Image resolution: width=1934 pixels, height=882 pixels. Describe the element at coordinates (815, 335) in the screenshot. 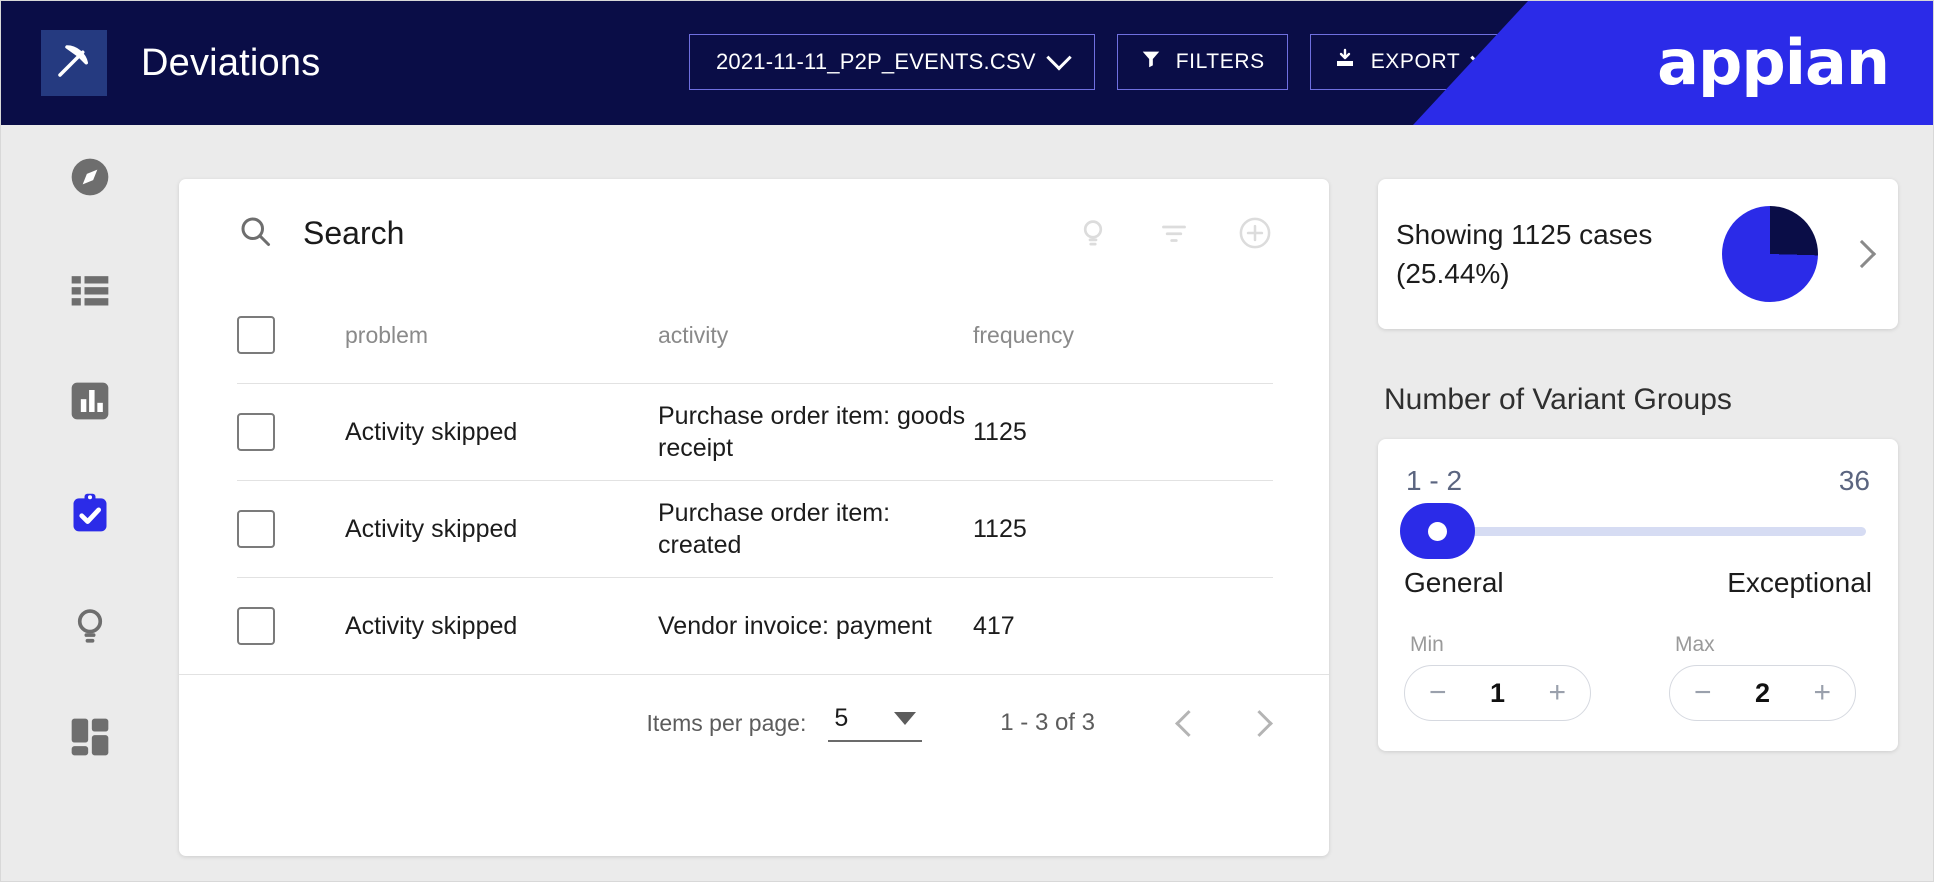

I see `column-header-activity: activity` at that location.